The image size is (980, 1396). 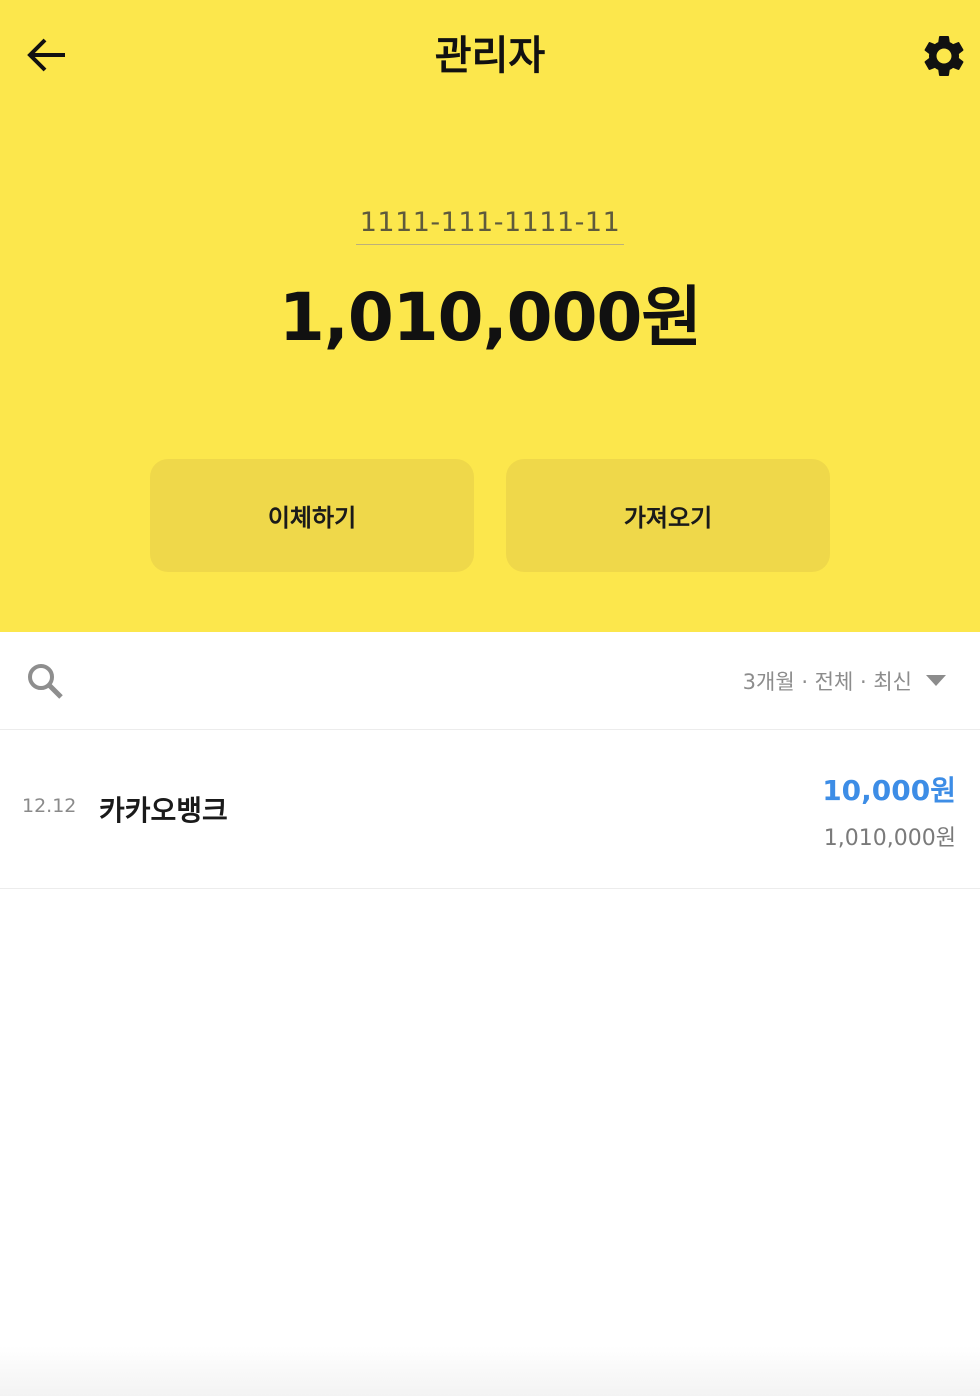 I want to click on account-balance: 1,010,000원, so click(x=490, y=317).